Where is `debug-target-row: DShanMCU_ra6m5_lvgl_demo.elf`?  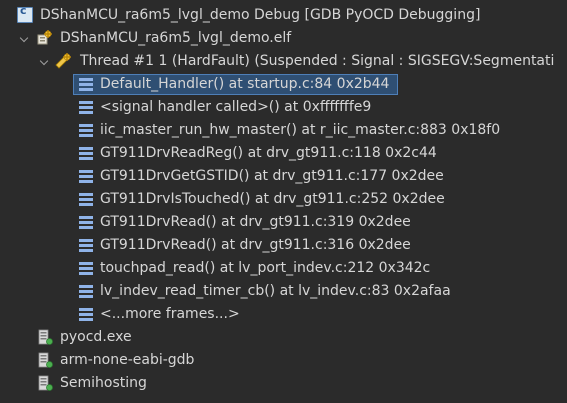 debug-target-row: DShanMCU_ra6m5_lvgl_demo.elf is located at coordinates (283, 38).